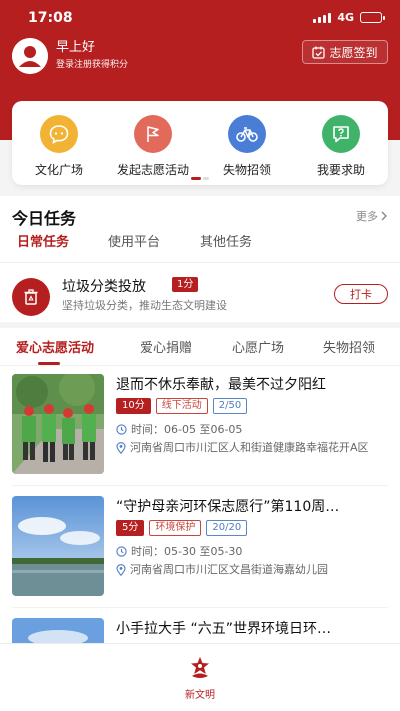  What do you see at coordinates (59, 134) in the screenshot?
I see `chat-bubble-icon` at bounding box center [59, 134].